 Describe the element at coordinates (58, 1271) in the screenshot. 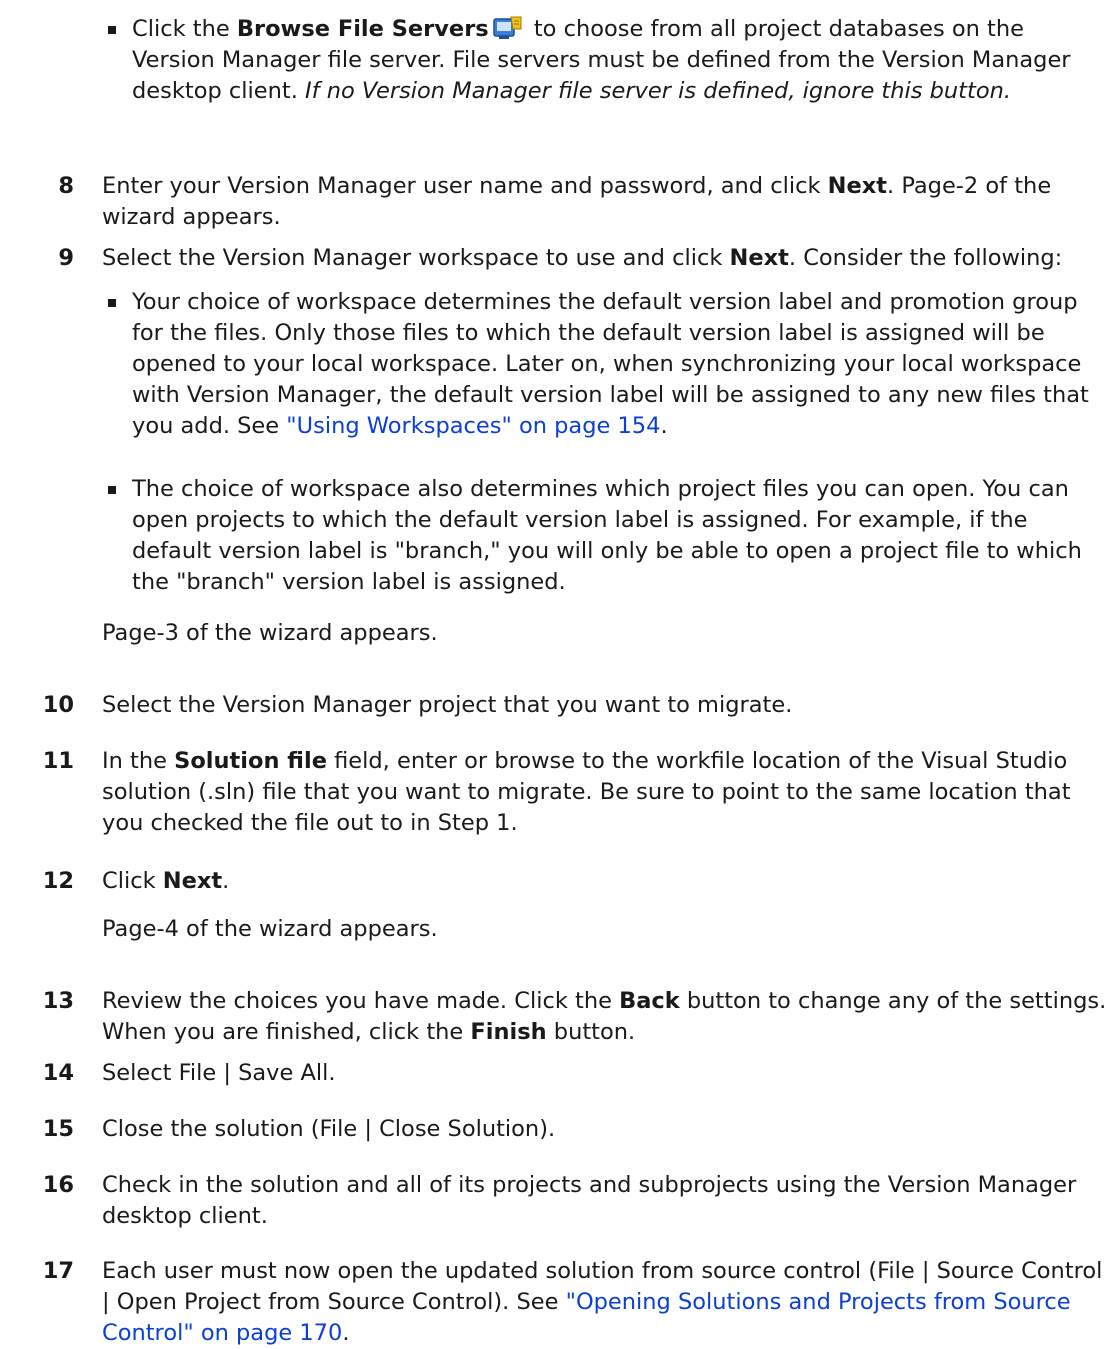

I see `step-number: 17` at that location.